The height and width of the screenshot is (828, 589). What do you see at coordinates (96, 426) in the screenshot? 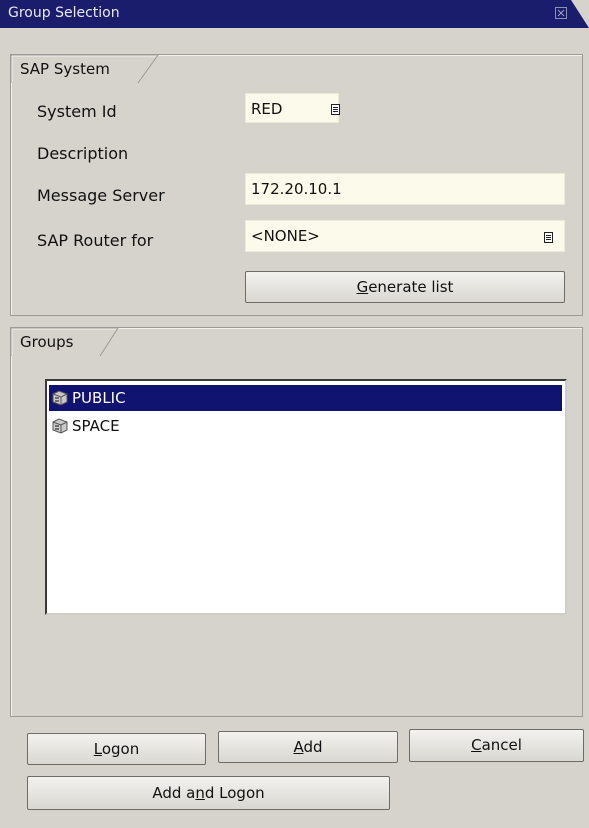
I see `list-item-label: SPACE` at bounding box center [96, 426].